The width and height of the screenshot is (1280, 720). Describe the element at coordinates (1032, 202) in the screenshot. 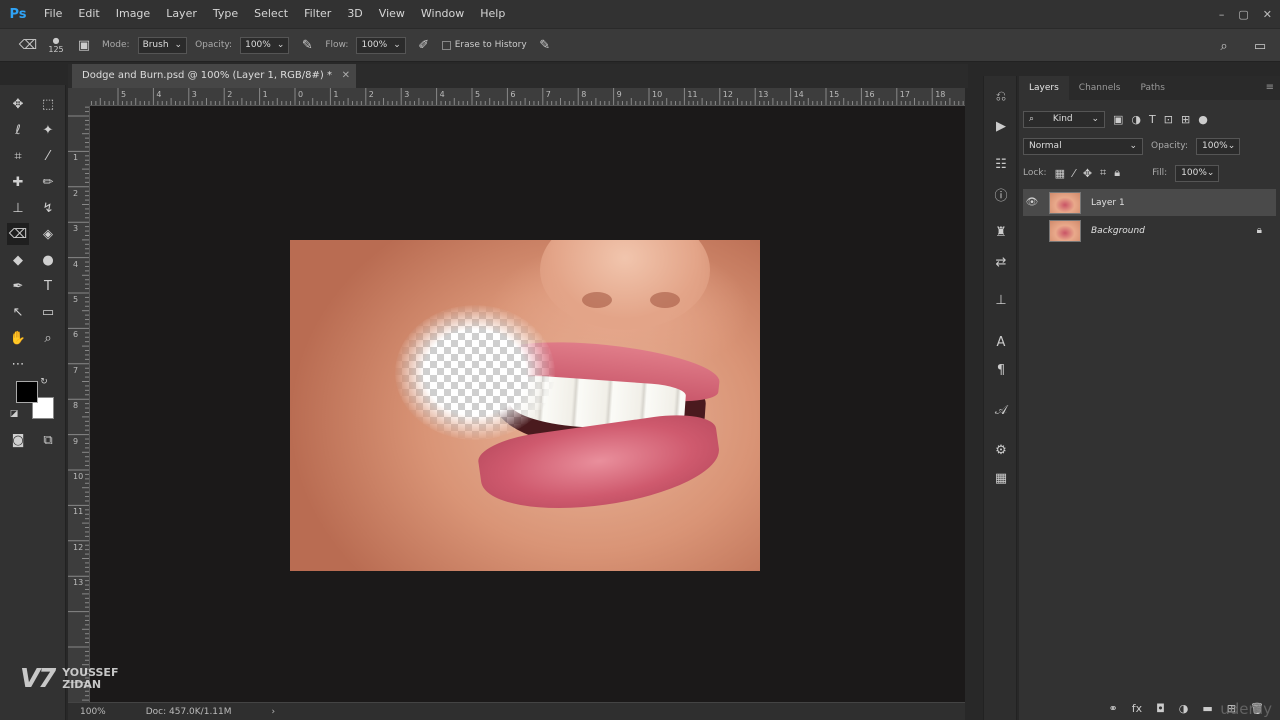

I see `eye-icon: 👁︎` at that location.